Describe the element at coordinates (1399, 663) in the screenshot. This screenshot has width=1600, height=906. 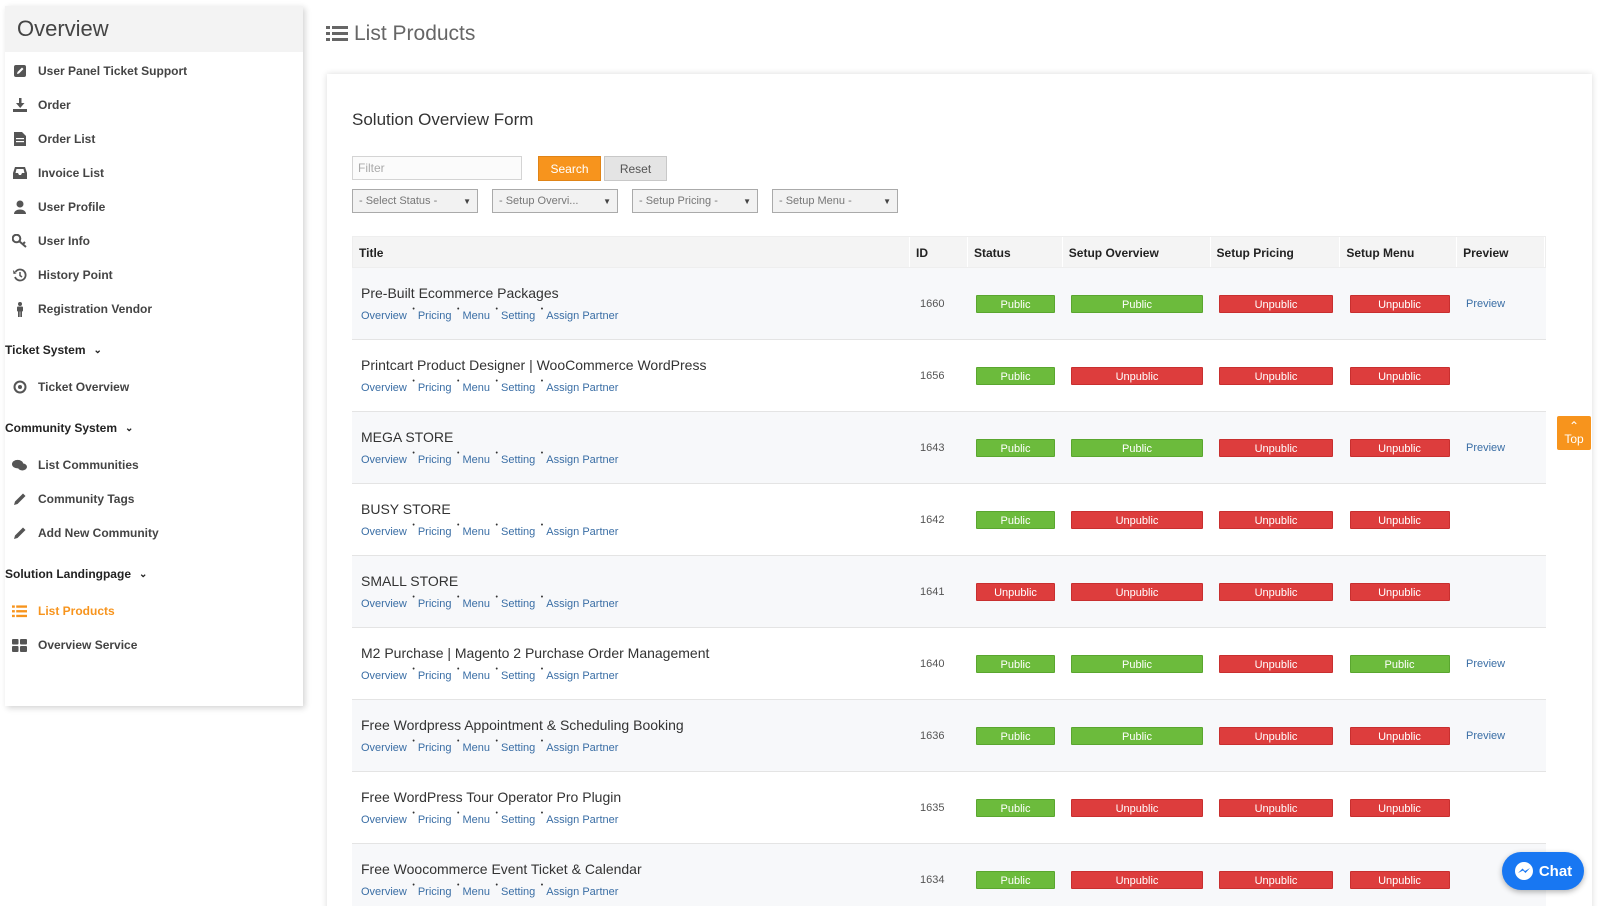
I see `menu-badge: Public` at that location.